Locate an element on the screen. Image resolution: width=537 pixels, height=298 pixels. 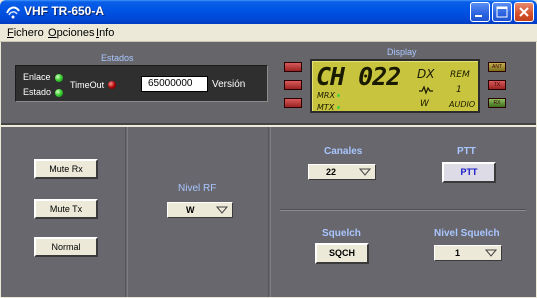
estados-box: Enlace Estado TimeOut 65000000 Versión is located at coordinates (141, 83).